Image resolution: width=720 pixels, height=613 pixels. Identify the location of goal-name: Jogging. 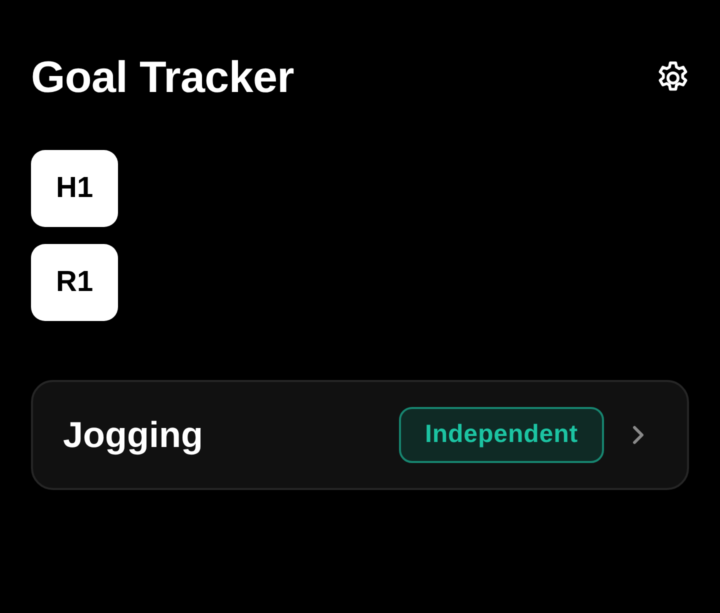
(133, 435).